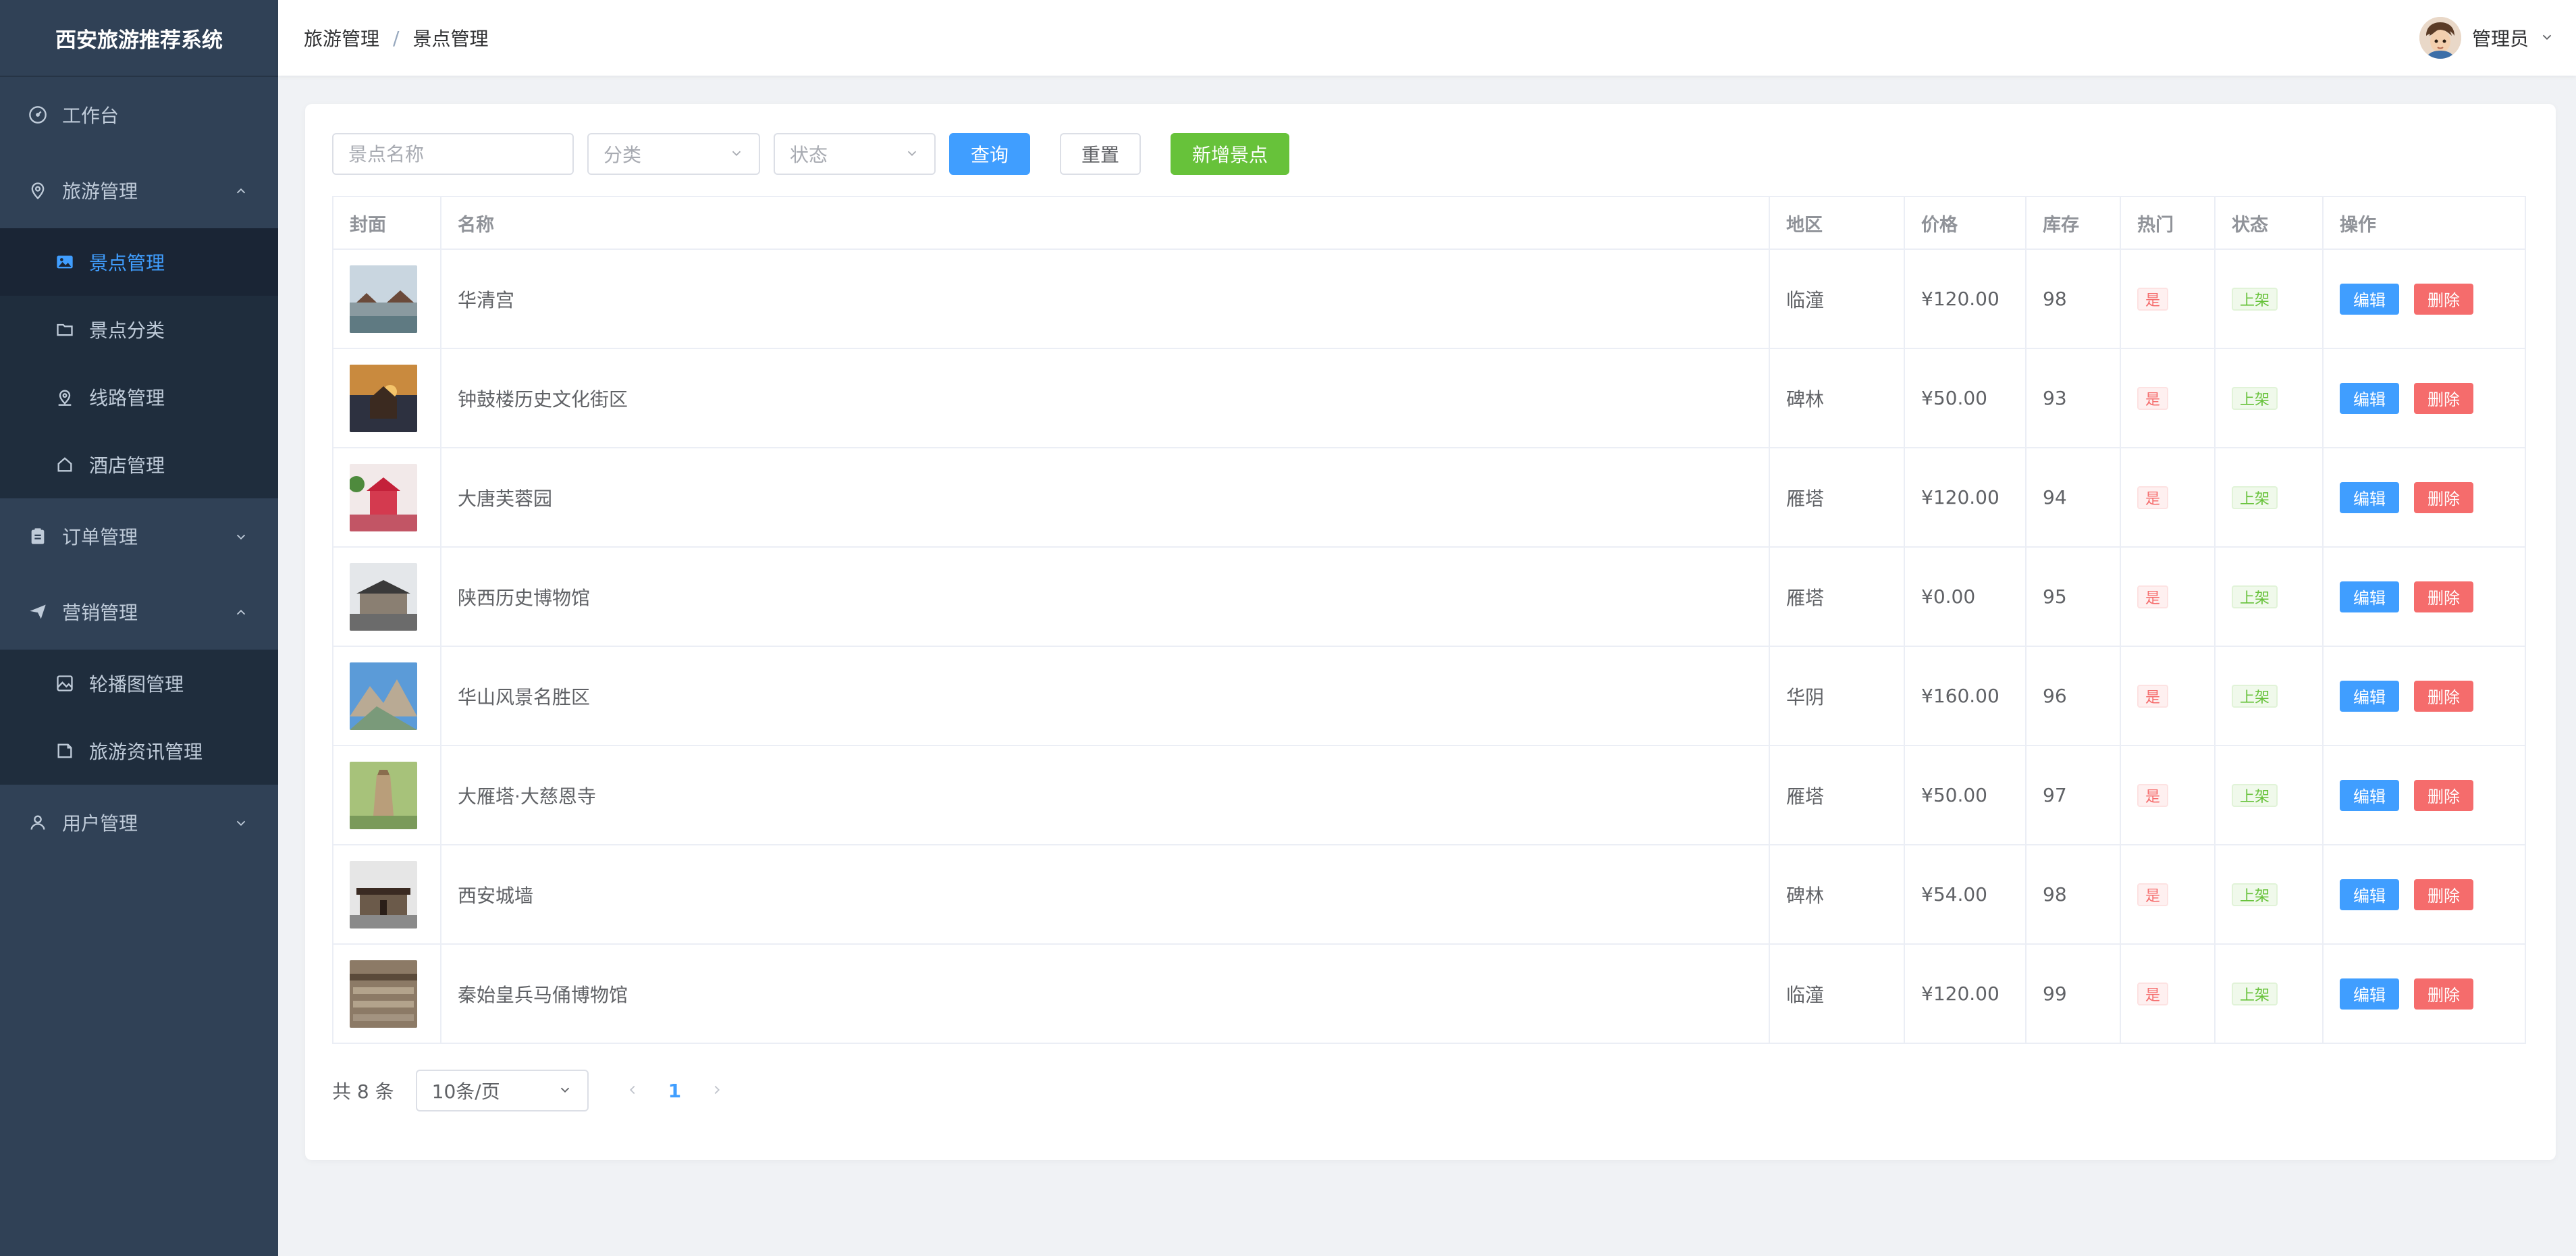 This screenshot has width=2576, height=1256. Describe the element at coordinates (2074, 994) in the screenshot. I see `stock-cell: 99` at that location.